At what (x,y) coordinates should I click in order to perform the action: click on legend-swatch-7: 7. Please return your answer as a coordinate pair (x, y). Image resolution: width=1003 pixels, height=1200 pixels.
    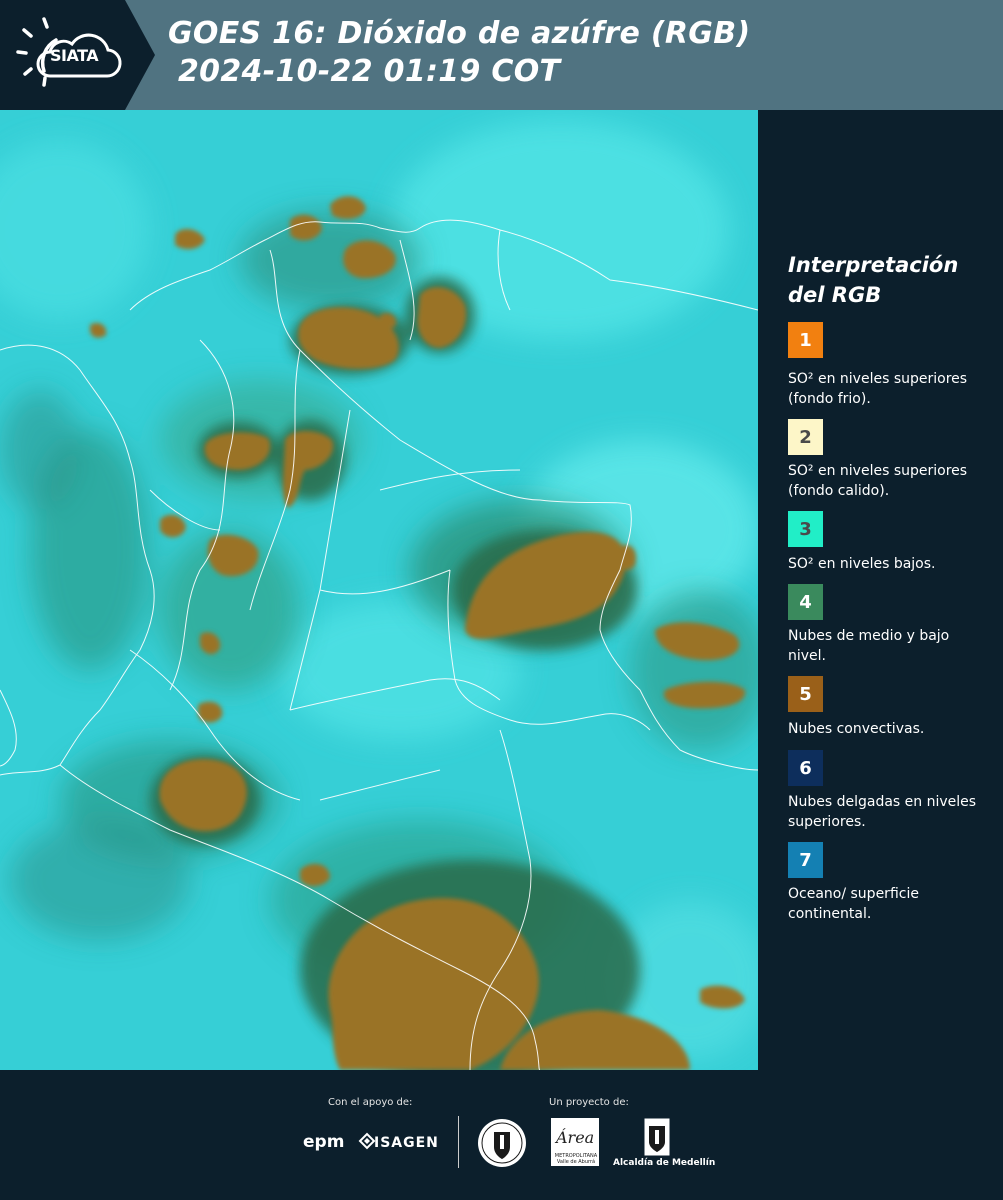
    Looking at the image, I should click on (805, 860).